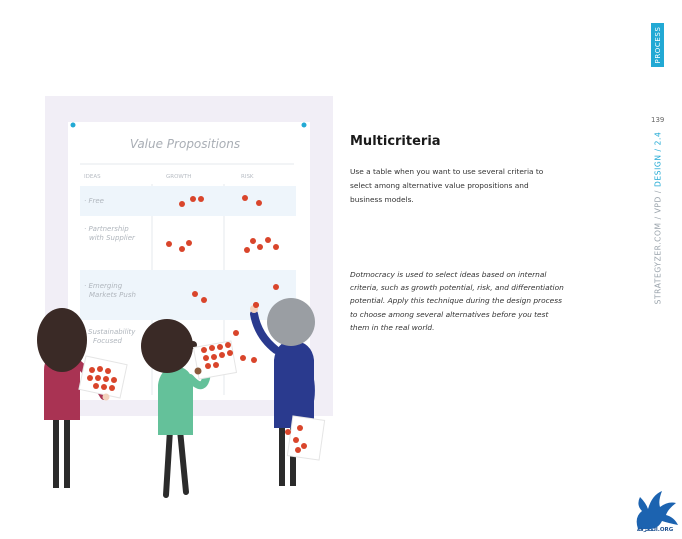  I want to click on column-header-growth: GROWTH, so click(178, 177).